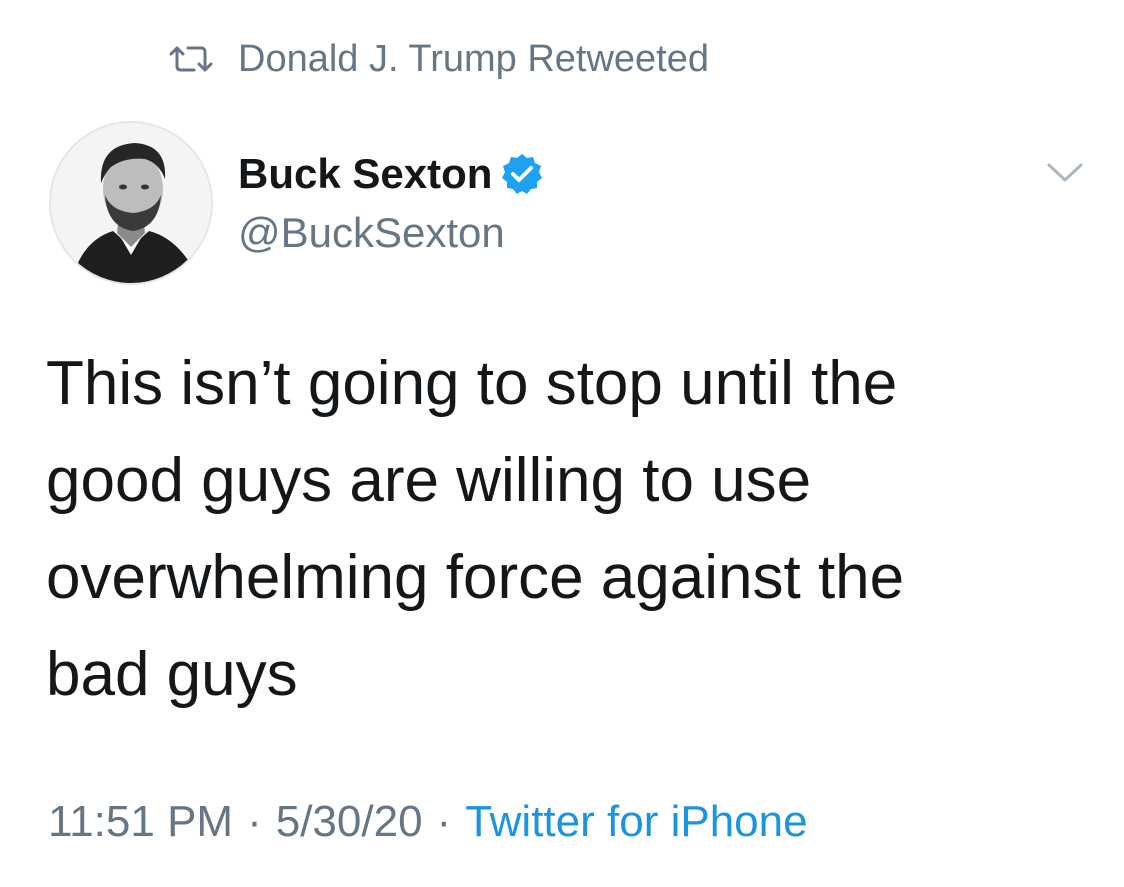  Describe the element at coordinates (365, 174) in the screenshot. I see `author-display-name: Buck Sexton` at that location.